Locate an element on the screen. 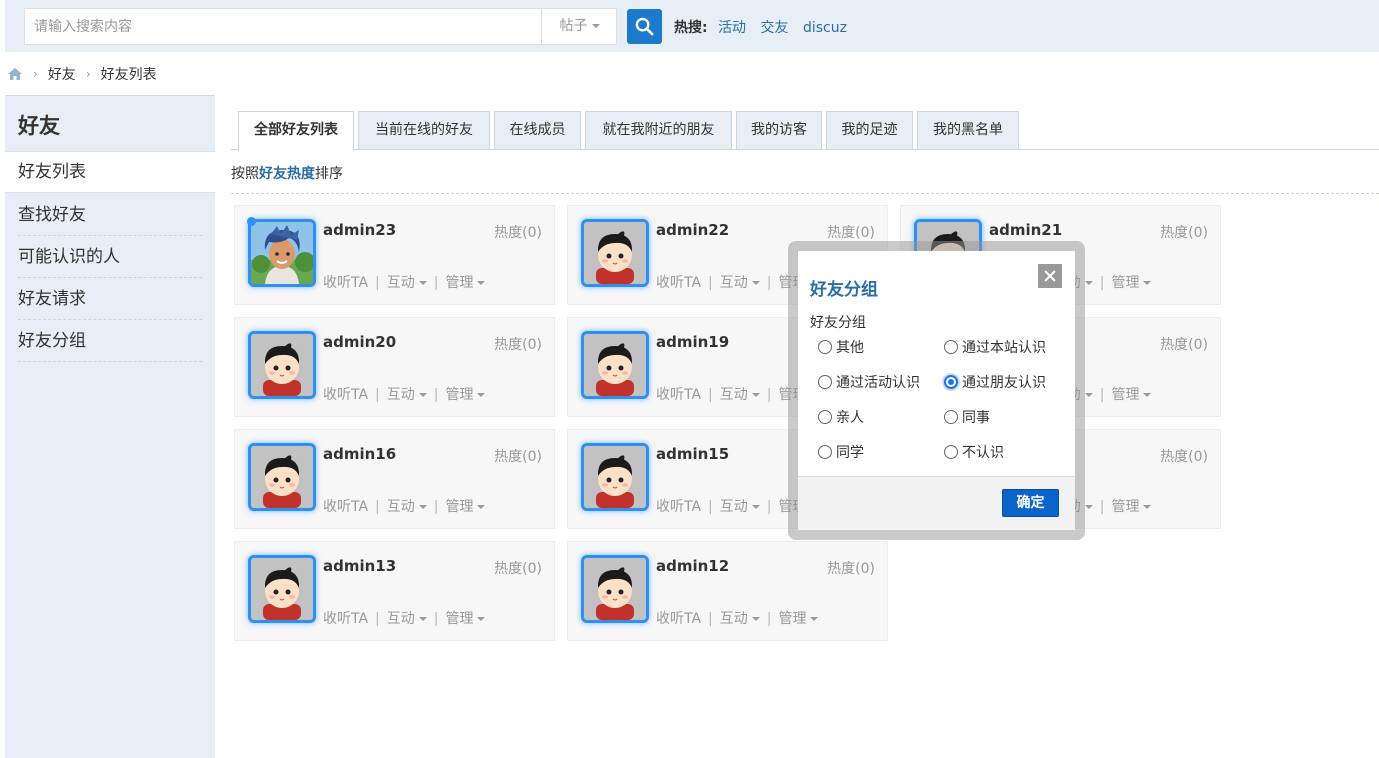 The height and width of the screenshot is (758, 1379). tab-my-blacklist: 我的黑名单 is located at coordinates (968, 130).